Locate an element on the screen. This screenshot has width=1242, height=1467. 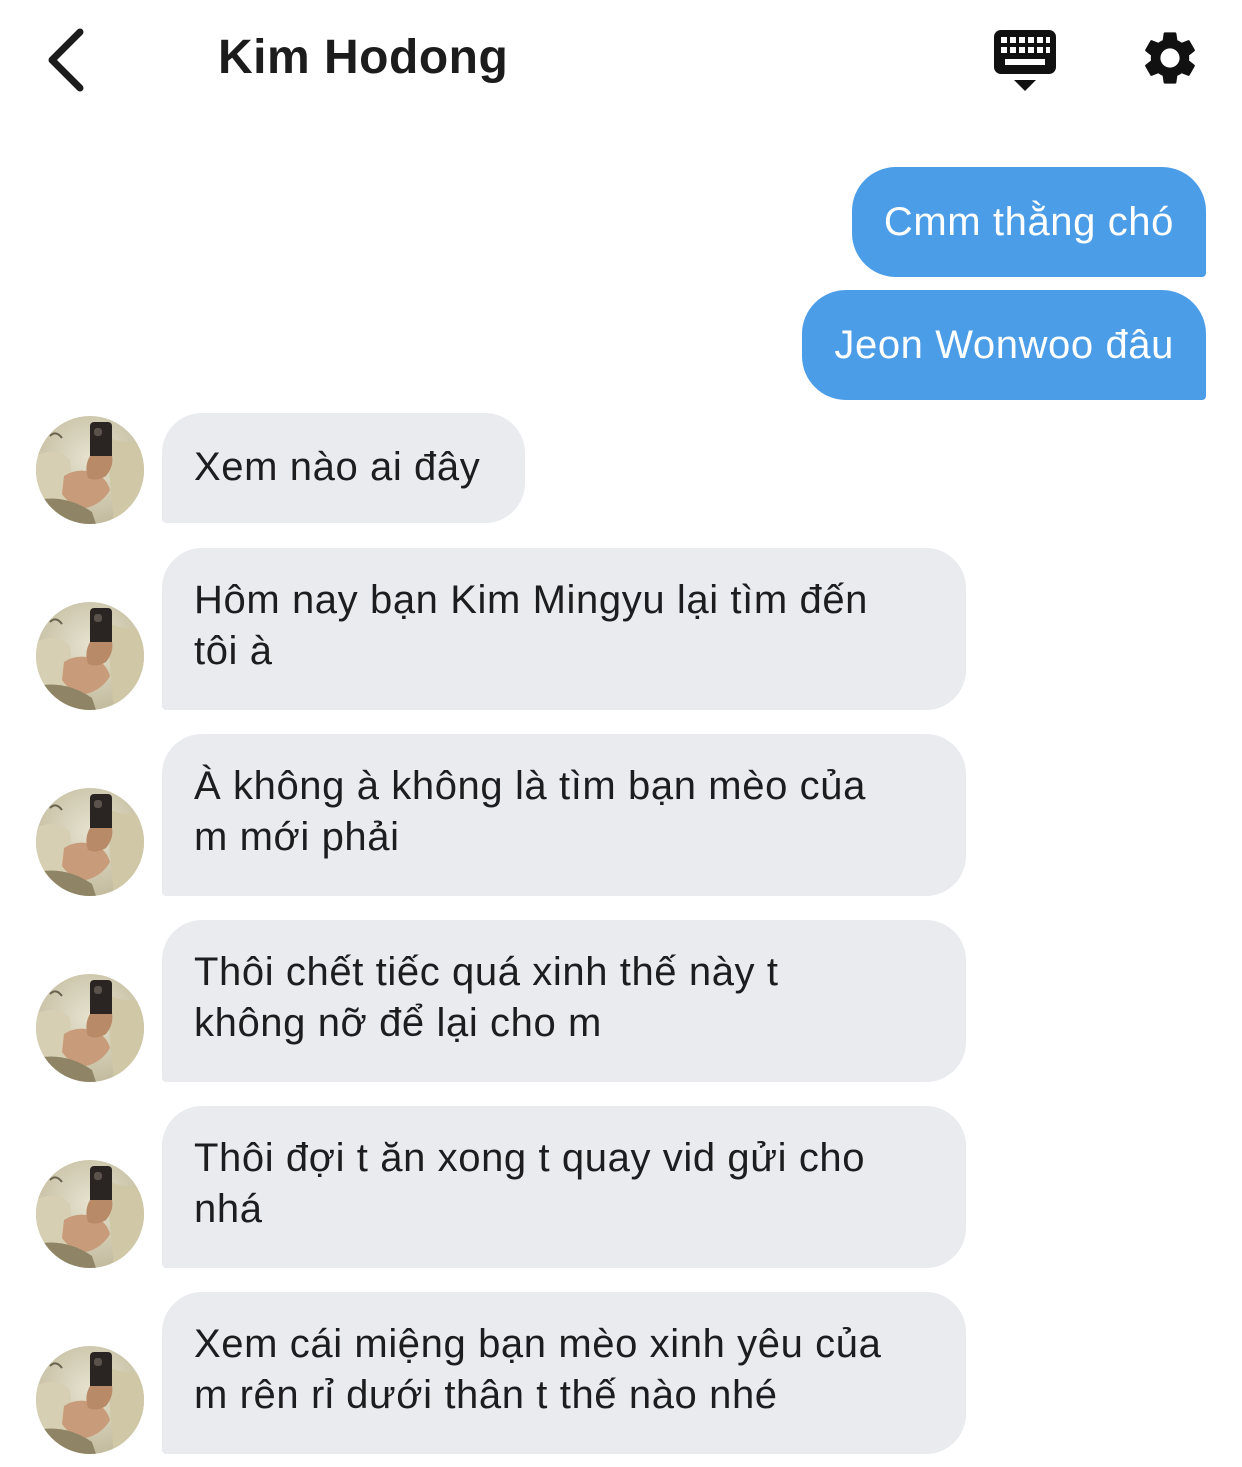
message-text-line: tôi à is located at coordinates (233, 651).